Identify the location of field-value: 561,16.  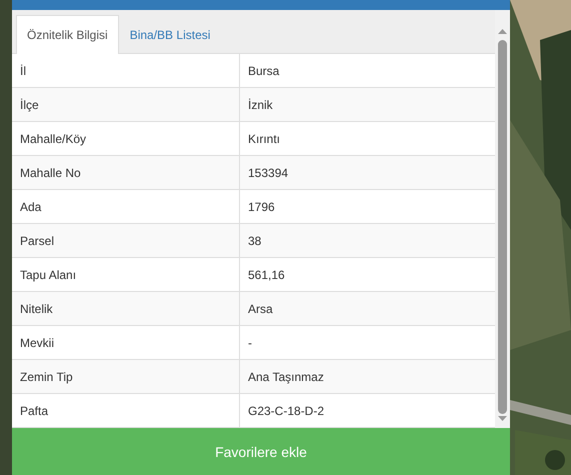
(266, 275).